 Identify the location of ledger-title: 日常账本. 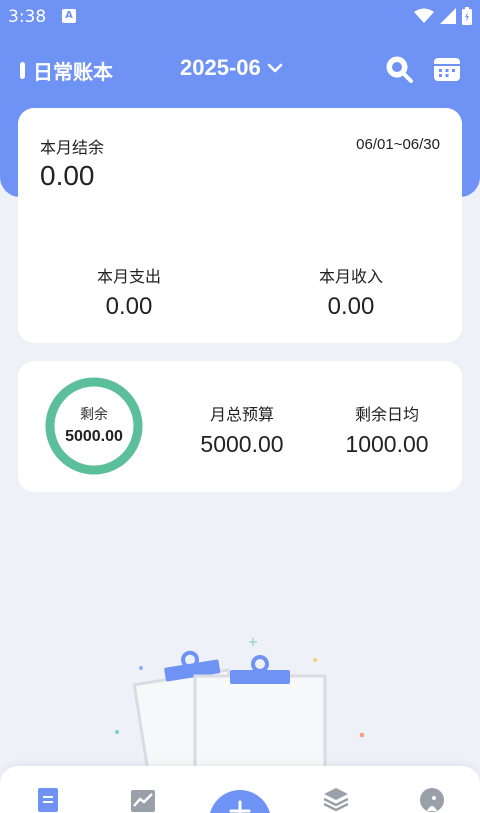
(73, 72).